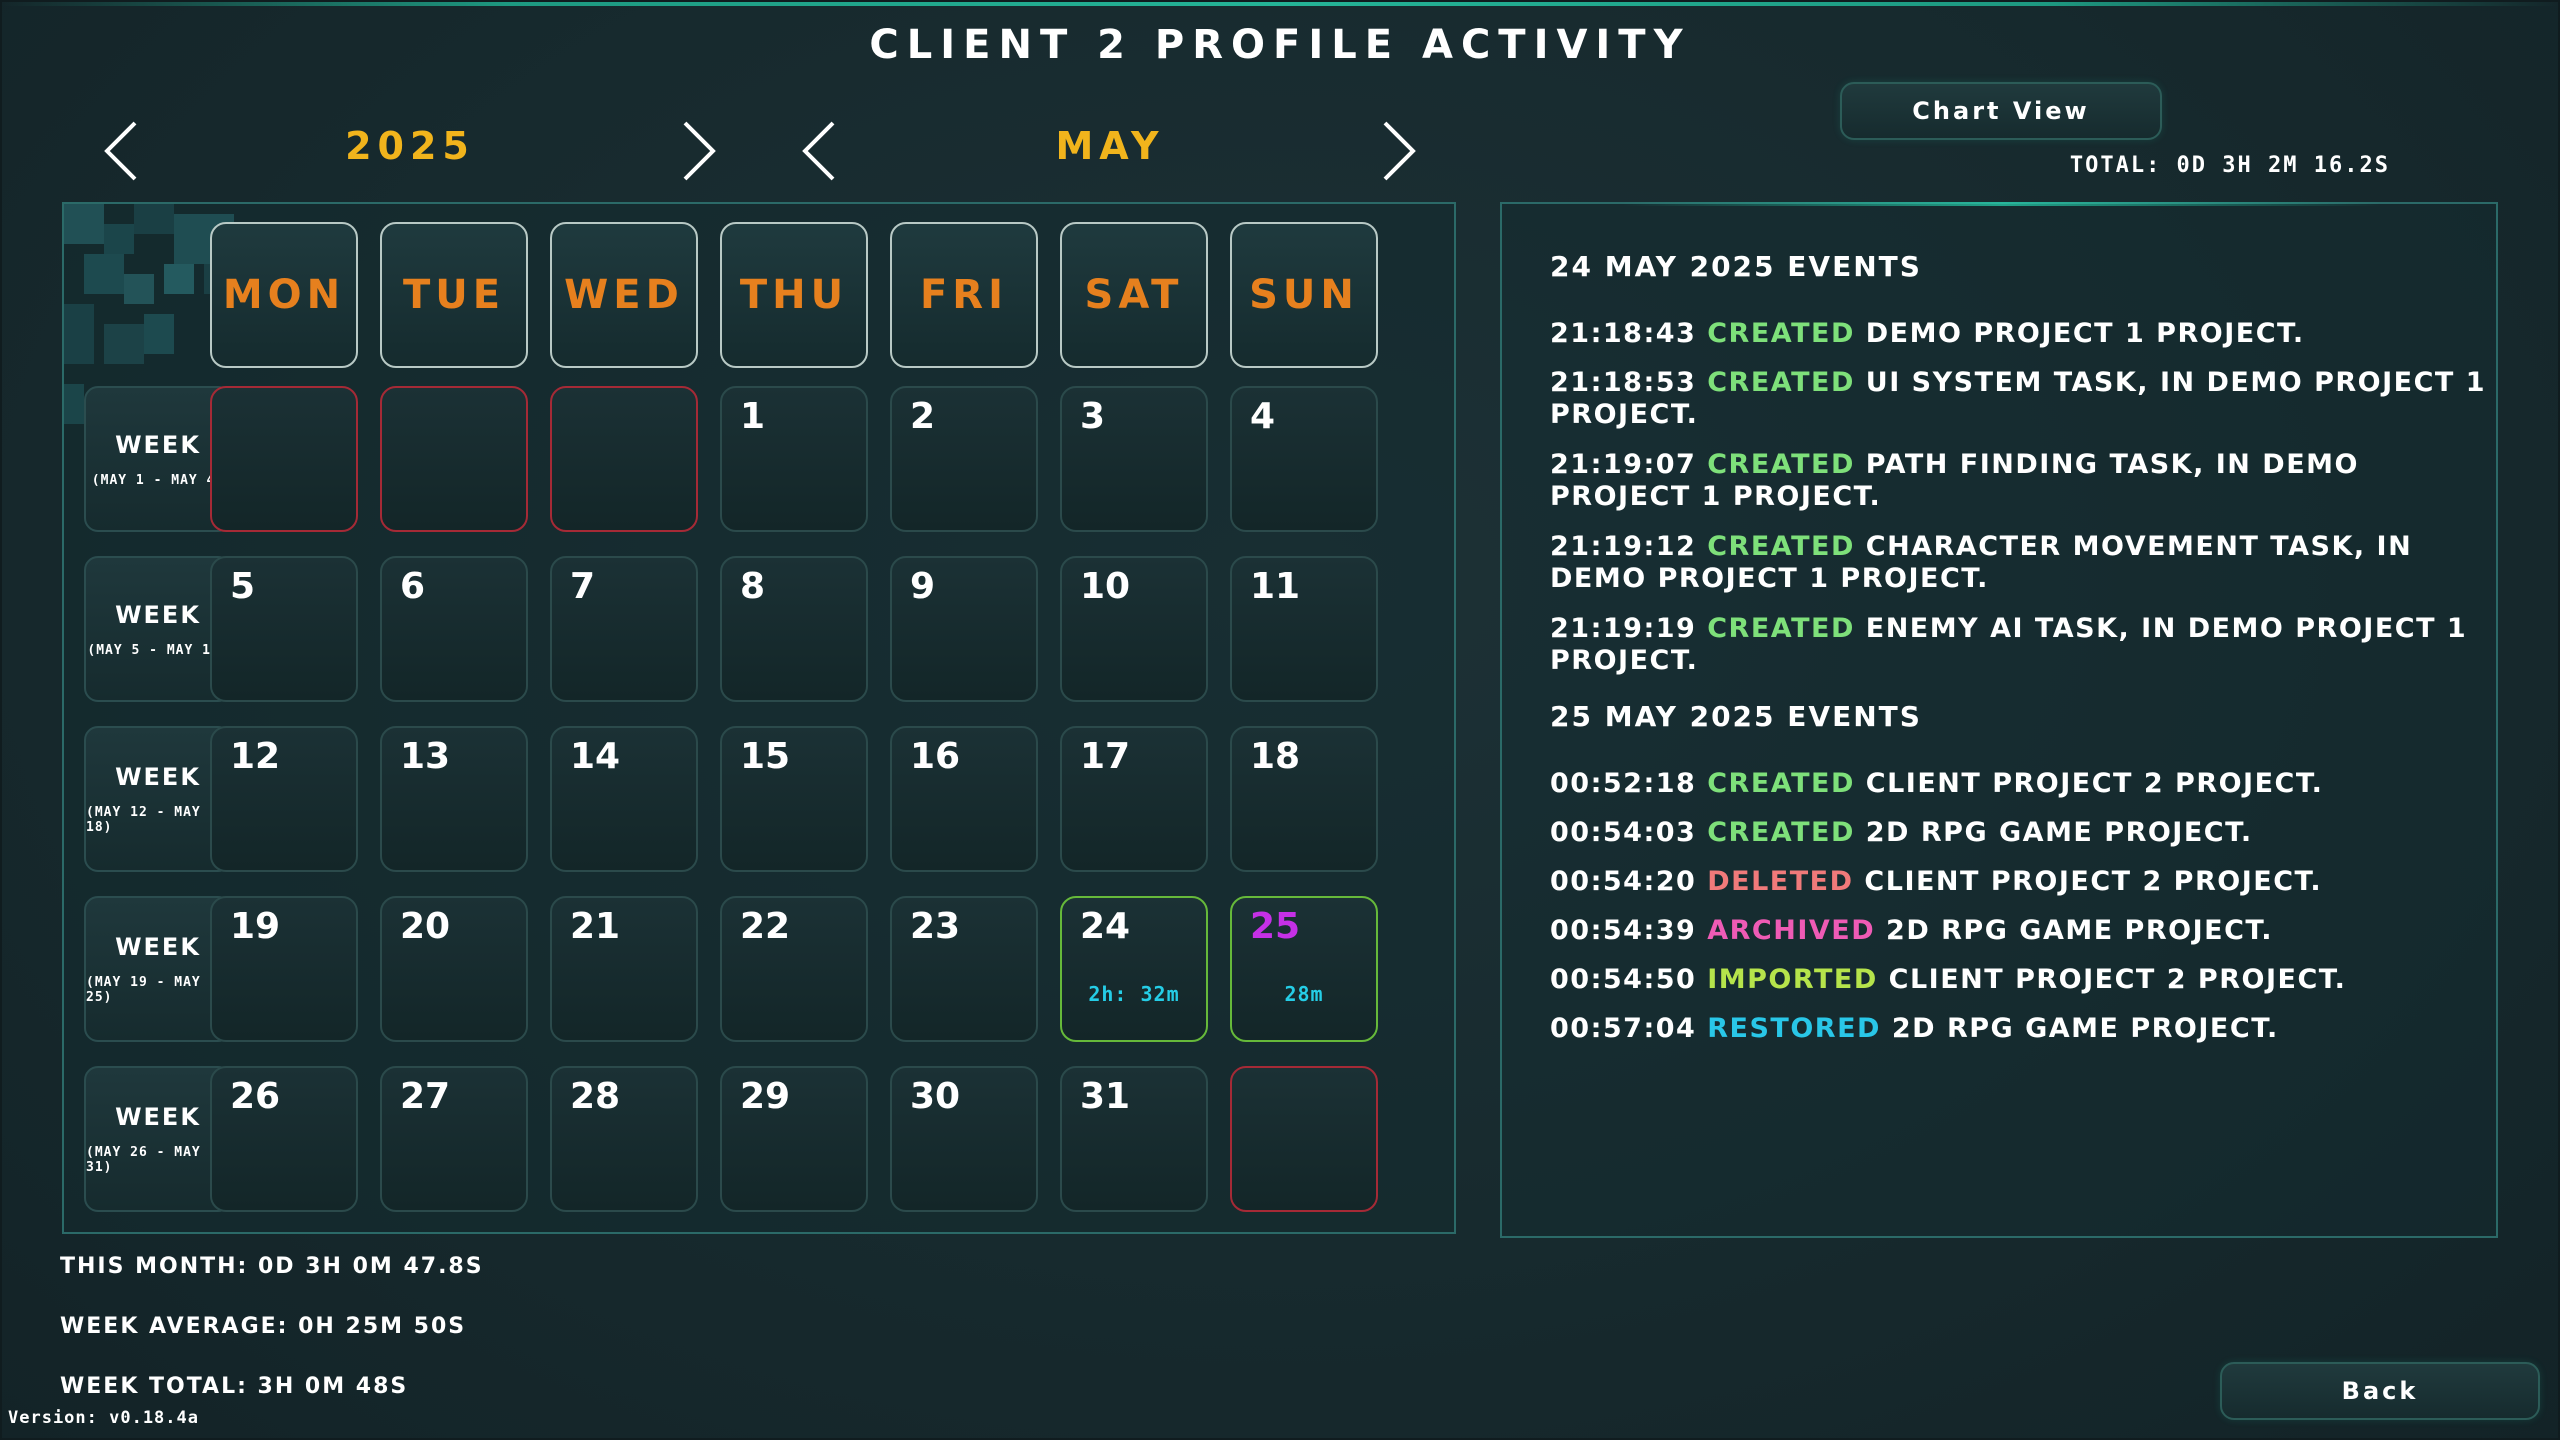 The image size is (2560, 1440). Describe the element at coordinates (2020, 1029) in the screenshot. I see `event-item: 00:57:04 Restored 2D RPG Game project.` at that location.